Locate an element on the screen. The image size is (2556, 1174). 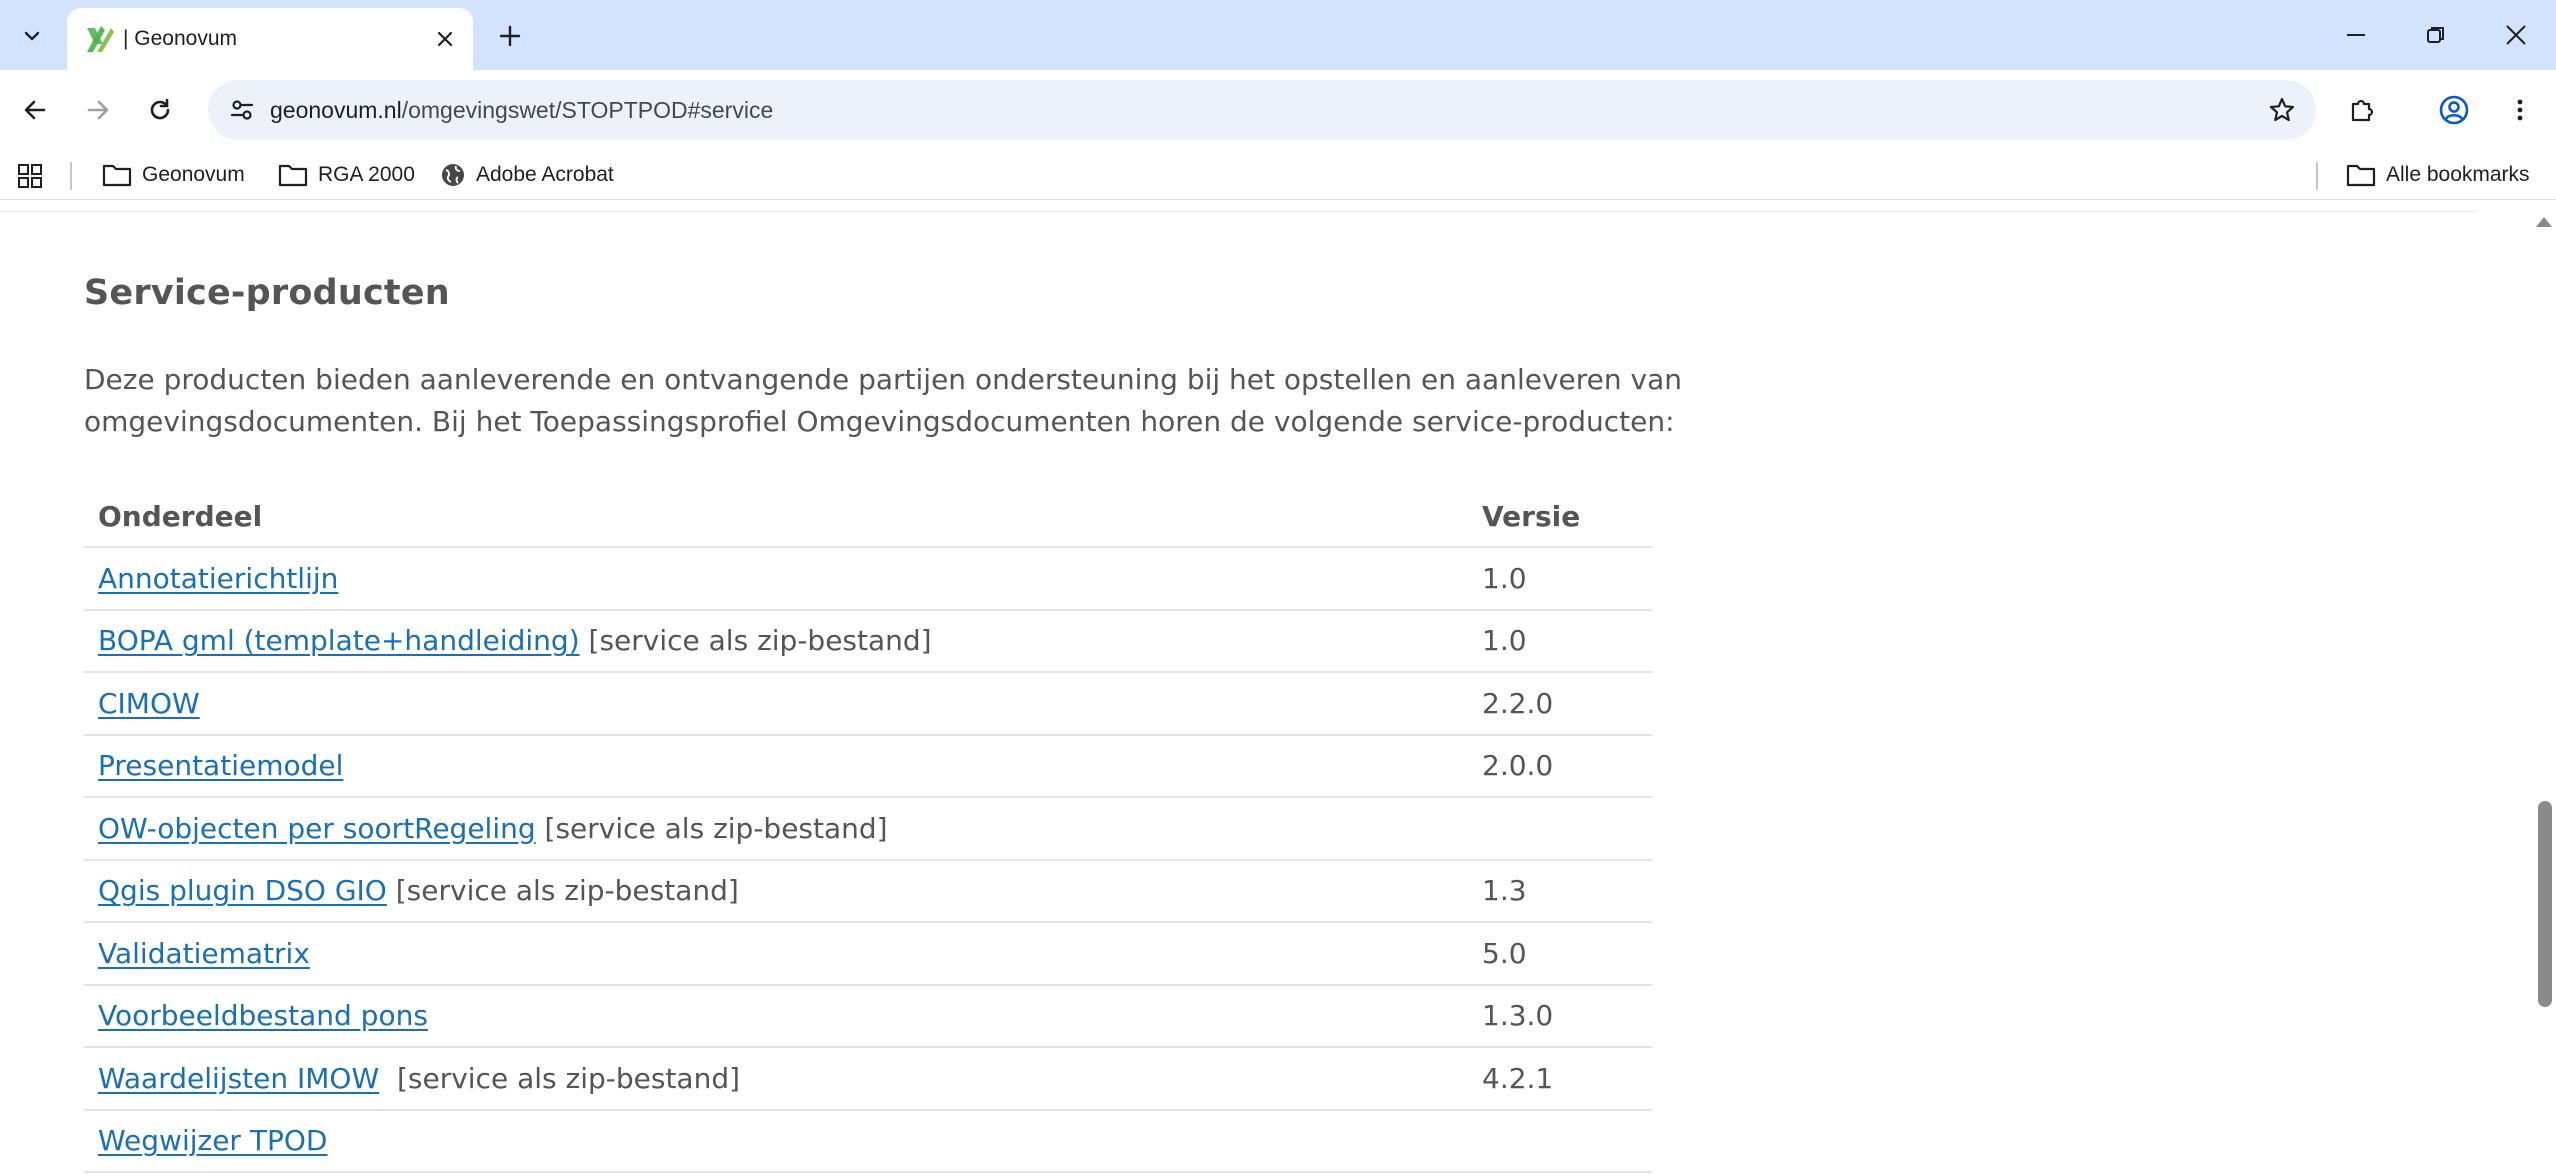
product-link: Validatiematrix is located at coordinates (204, 953).